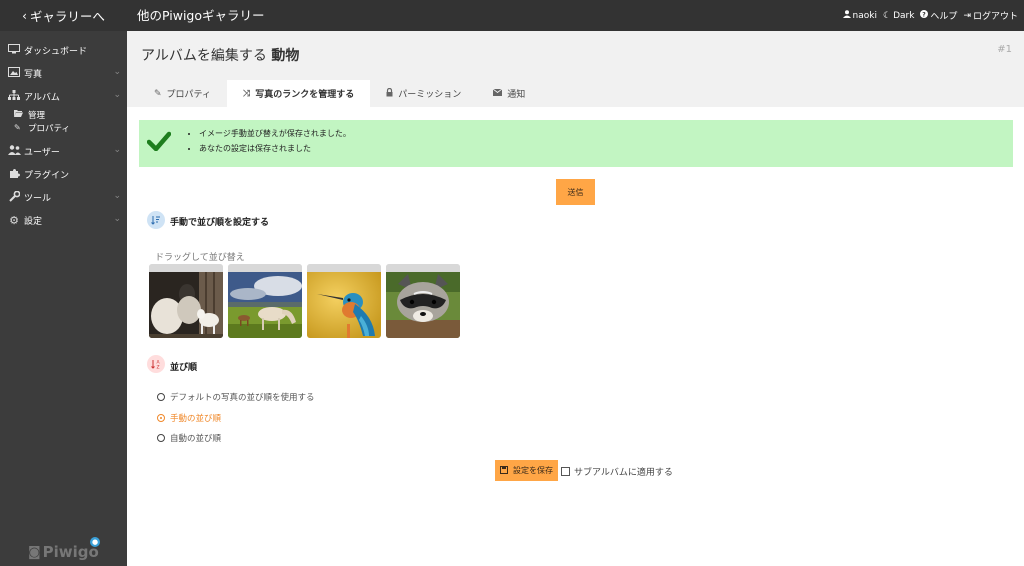 The height and width of the screenshot is (566, 1024). I want to click on sort-option-automatic: 自動の並び順, so click(189, 438).